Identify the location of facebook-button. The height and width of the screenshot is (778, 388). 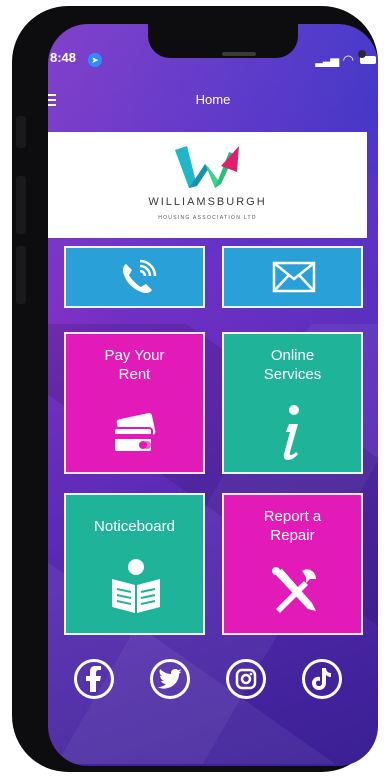
(94, 679).